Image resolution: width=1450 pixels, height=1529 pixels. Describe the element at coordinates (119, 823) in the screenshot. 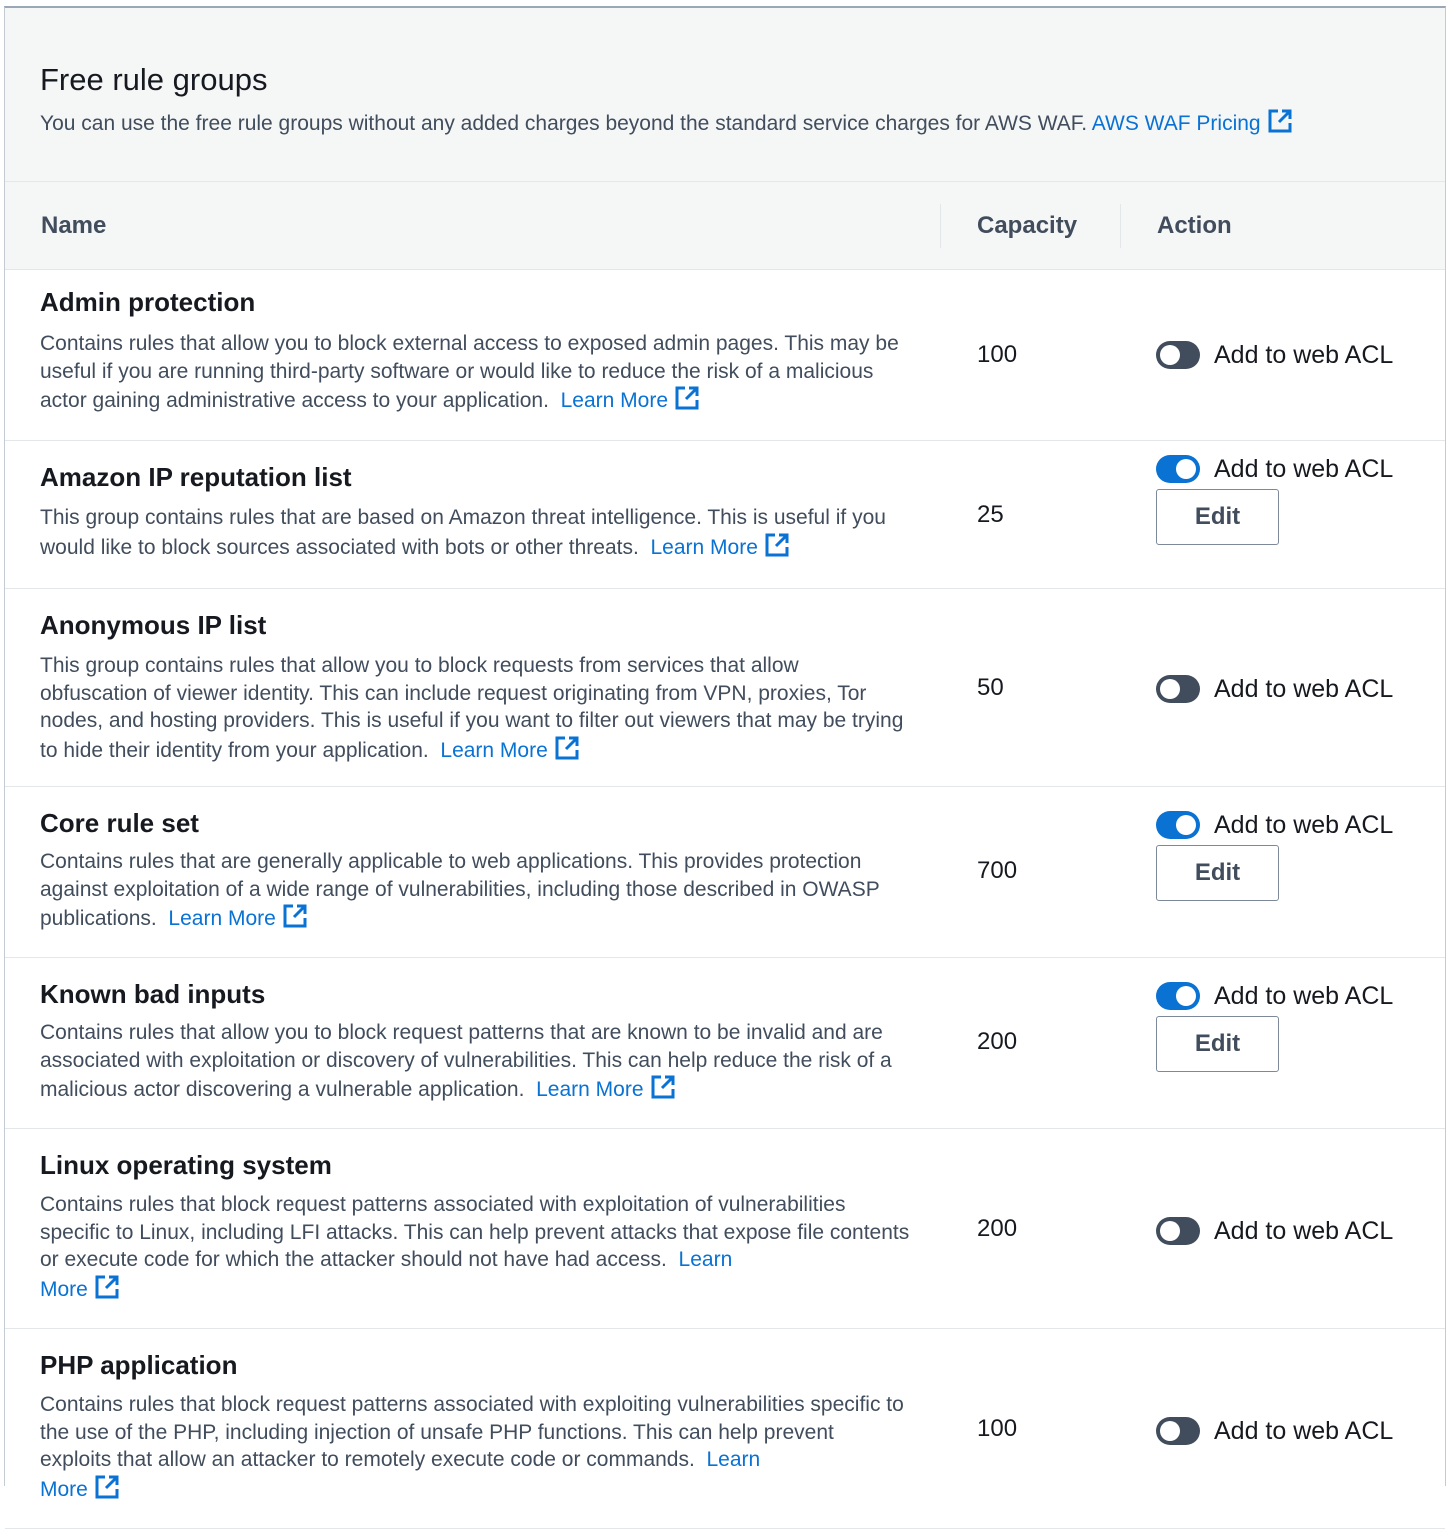

I see `rule-group-name: Core rule set` at that location.